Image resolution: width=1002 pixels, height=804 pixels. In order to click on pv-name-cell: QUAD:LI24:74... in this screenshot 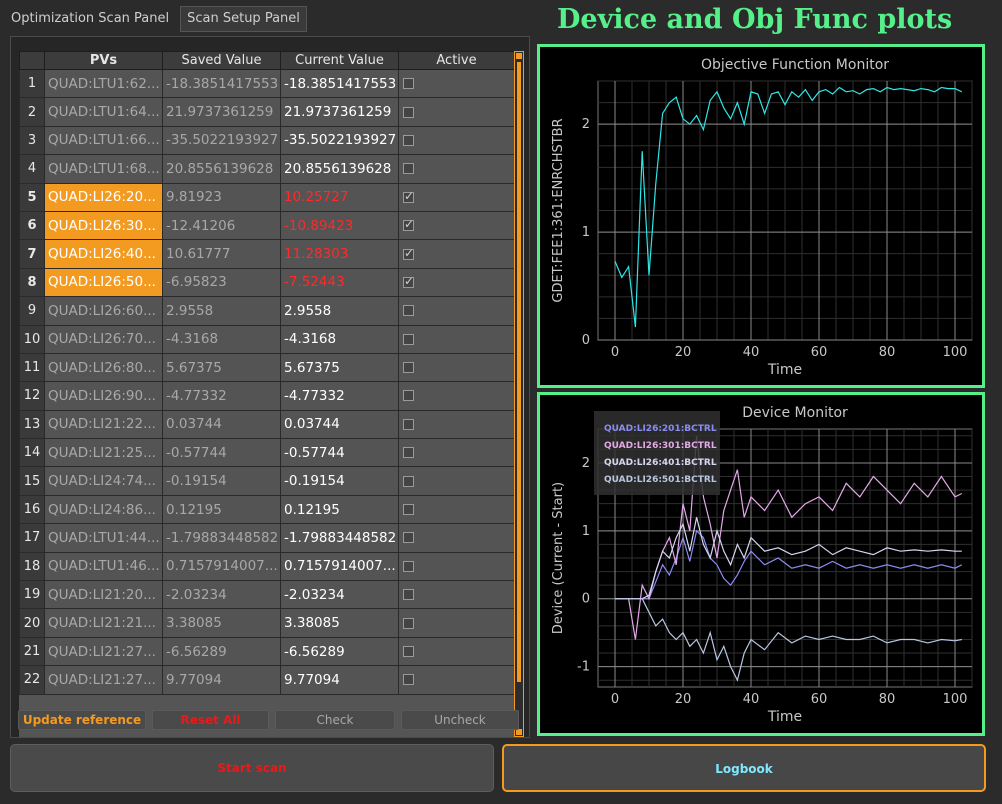, I will do `click(103, 481)`.